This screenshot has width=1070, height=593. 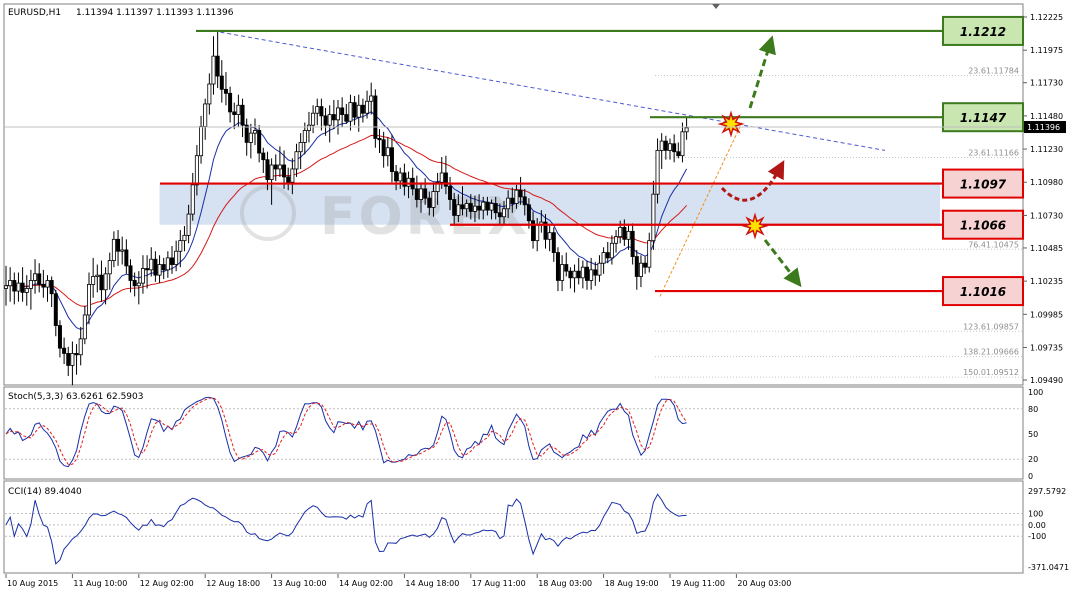 What do you see at coordinates (1046, 83) in the screenshot?
I see `price-tick-label: 1.11730` at bounding box center [1046, 83].